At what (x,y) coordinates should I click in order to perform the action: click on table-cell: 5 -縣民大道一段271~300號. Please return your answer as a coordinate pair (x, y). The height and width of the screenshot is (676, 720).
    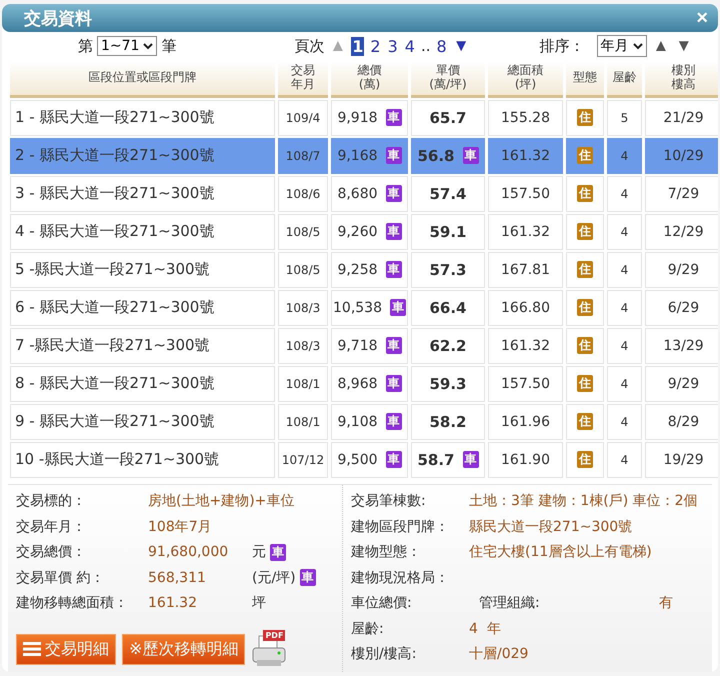
    Looking at the image, I should click on (142, 270).